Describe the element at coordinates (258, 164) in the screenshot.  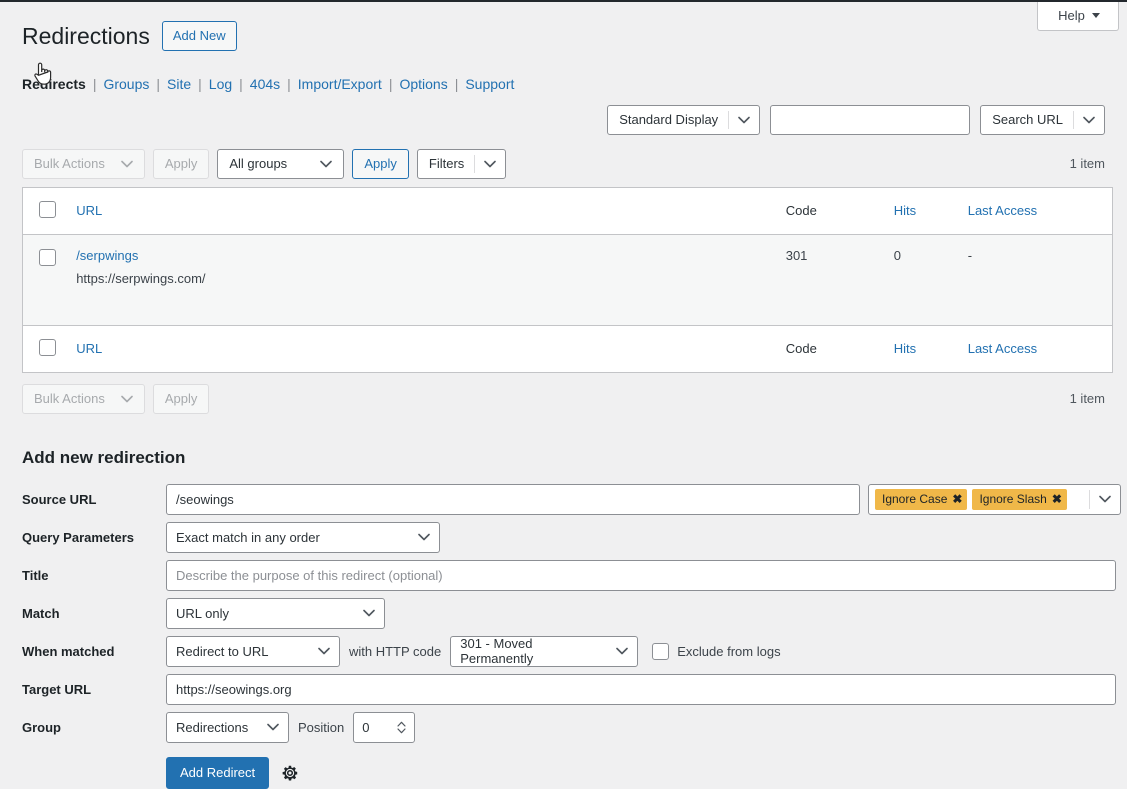
I see `group-filter-label: All groups` at that location.